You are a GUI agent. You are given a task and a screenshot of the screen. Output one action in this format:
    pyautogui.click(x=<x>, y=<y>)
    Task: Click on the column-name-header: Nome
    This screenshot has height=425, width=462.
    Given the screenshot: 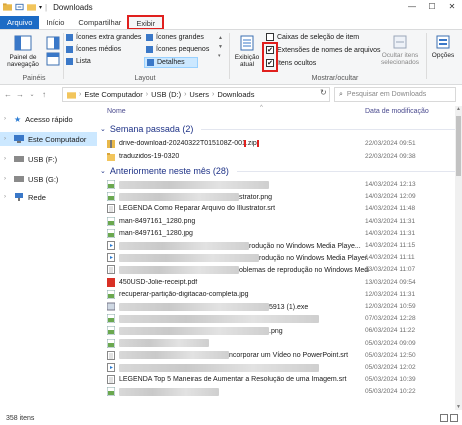 What is the action you would take?
    pyautogui.click(x=116, y=111)
    